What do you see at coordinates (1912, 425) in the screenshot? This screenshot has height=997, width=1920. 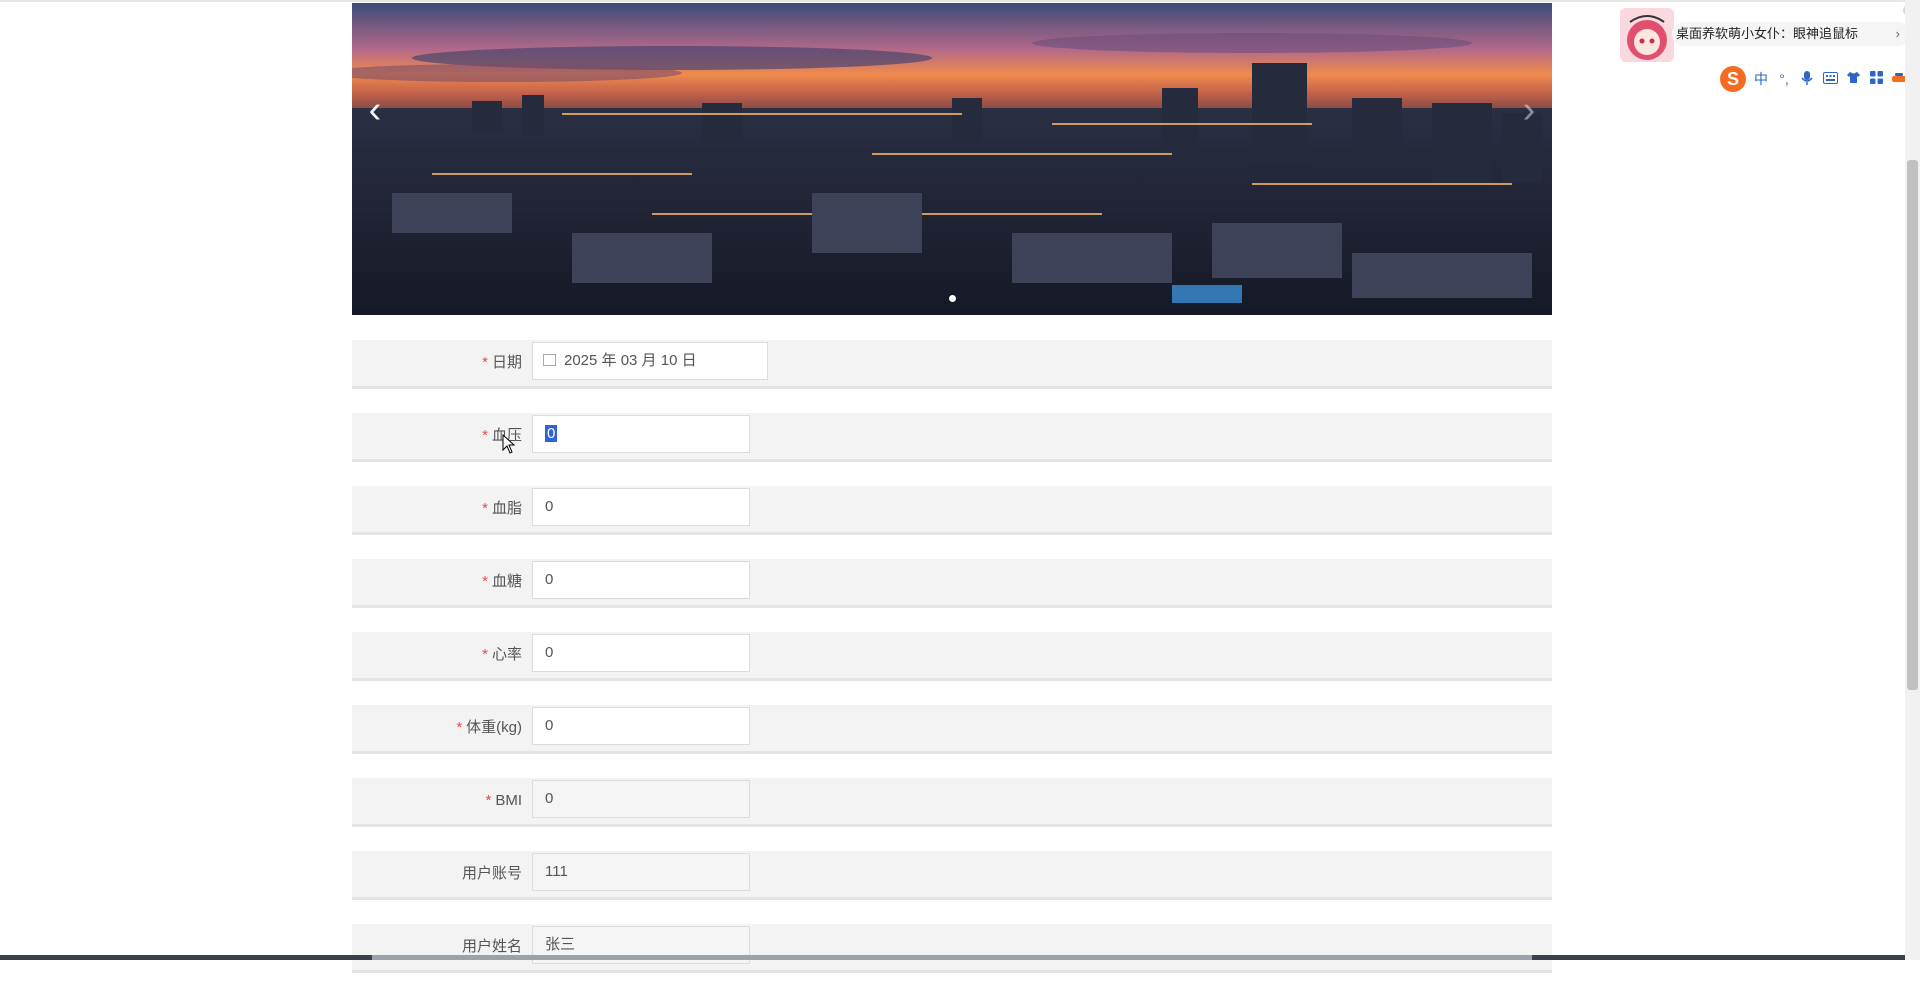 I see `vertical-scrollbar-thumb` at bounding box center [1912, 425].